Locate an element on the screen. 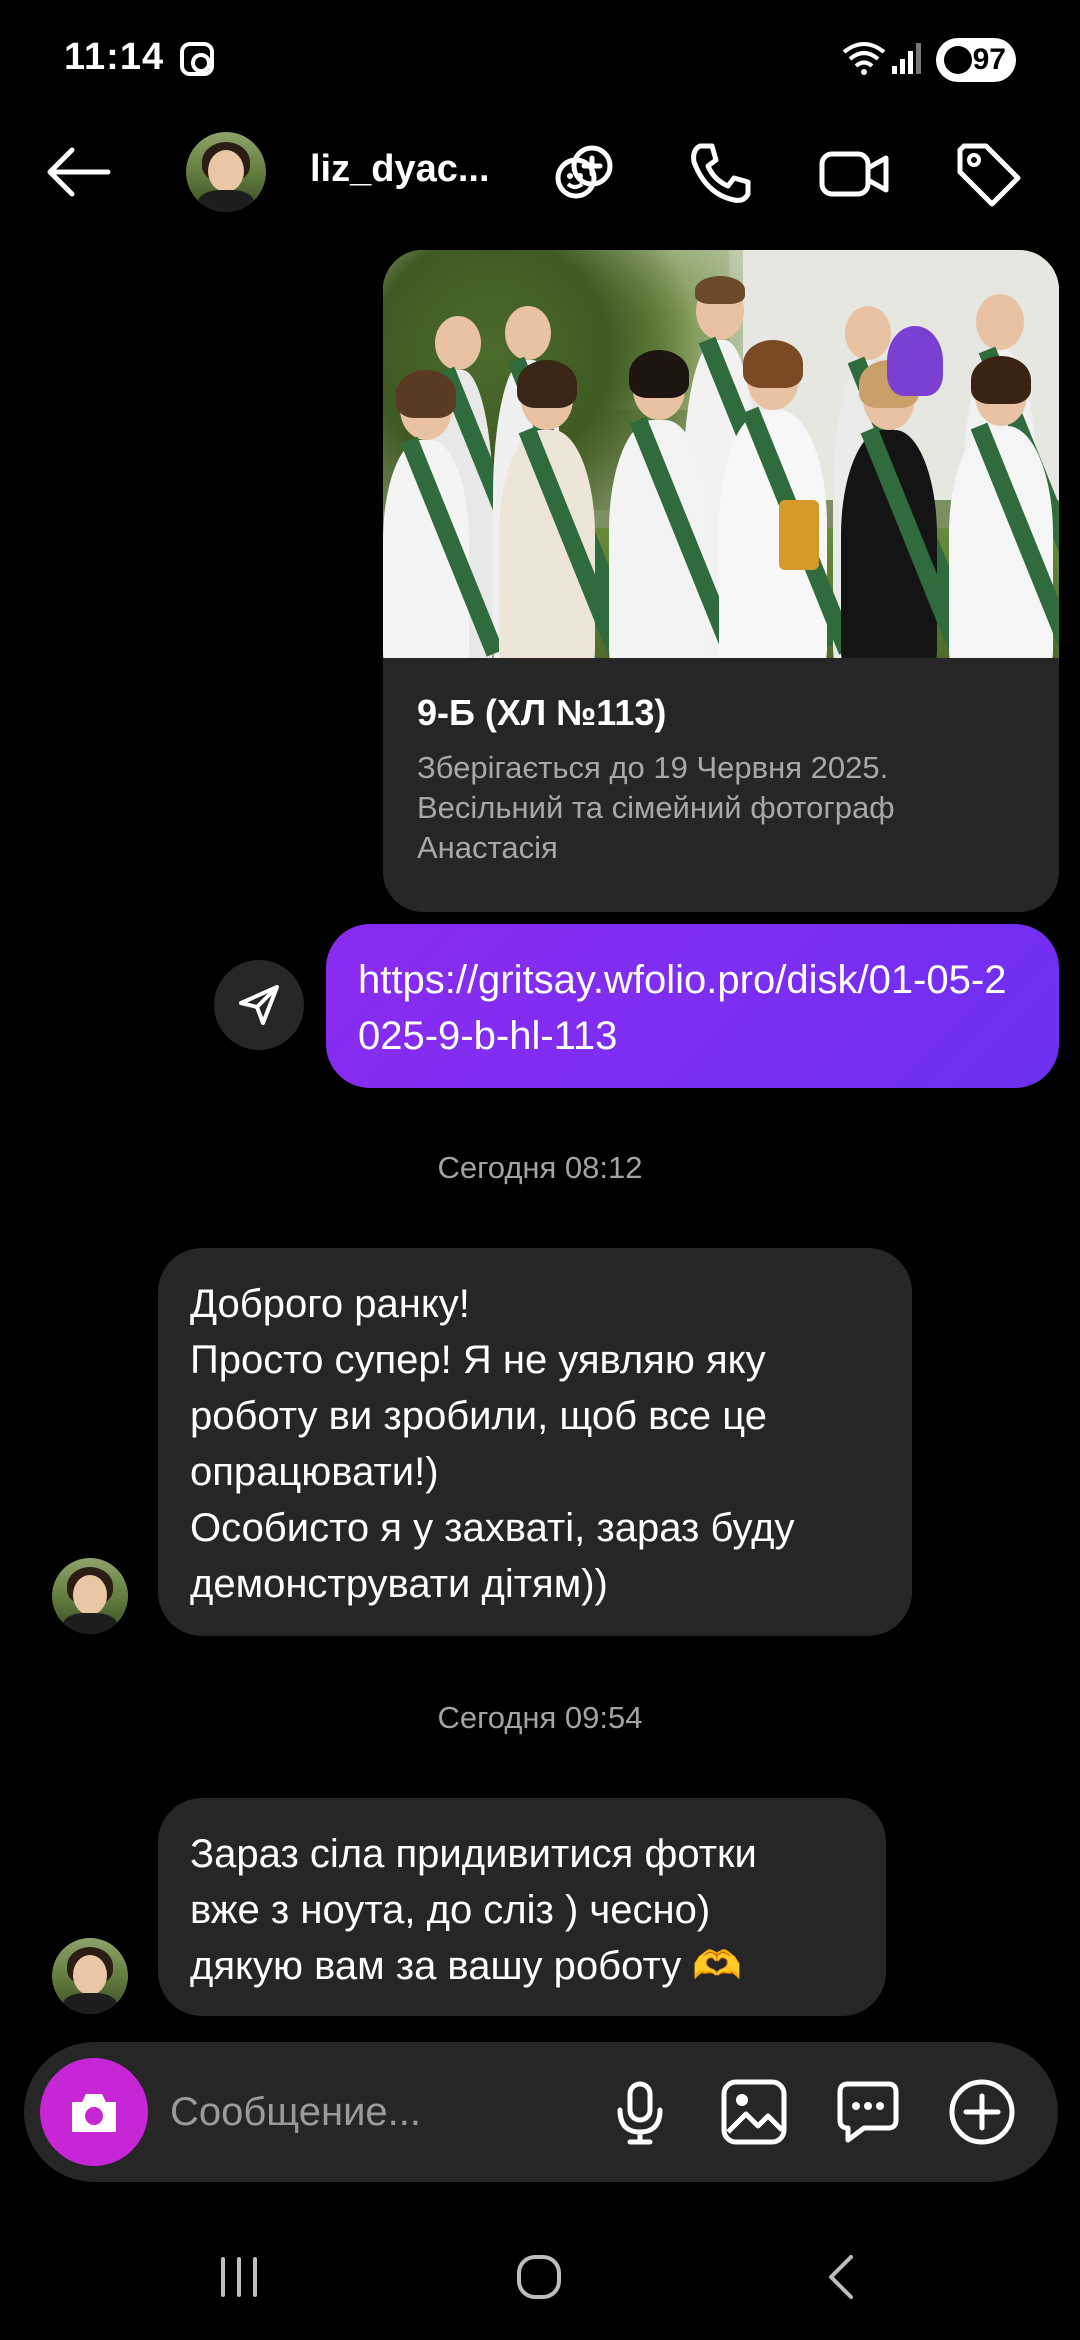 The width and height of the screenshot is (1080, 2340). message-line: демонструвати дітям)) is located at coordinates (399, 1584).